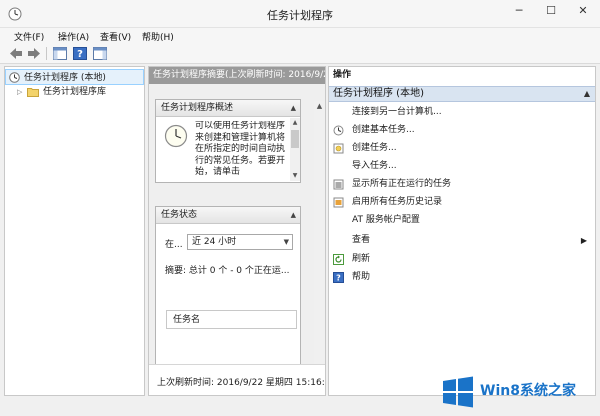 The image size is (600, 416). What do you see at coordinates (338, 148) in the screenshot?
I see `create-task-icon` at bounding box center [338, 148].